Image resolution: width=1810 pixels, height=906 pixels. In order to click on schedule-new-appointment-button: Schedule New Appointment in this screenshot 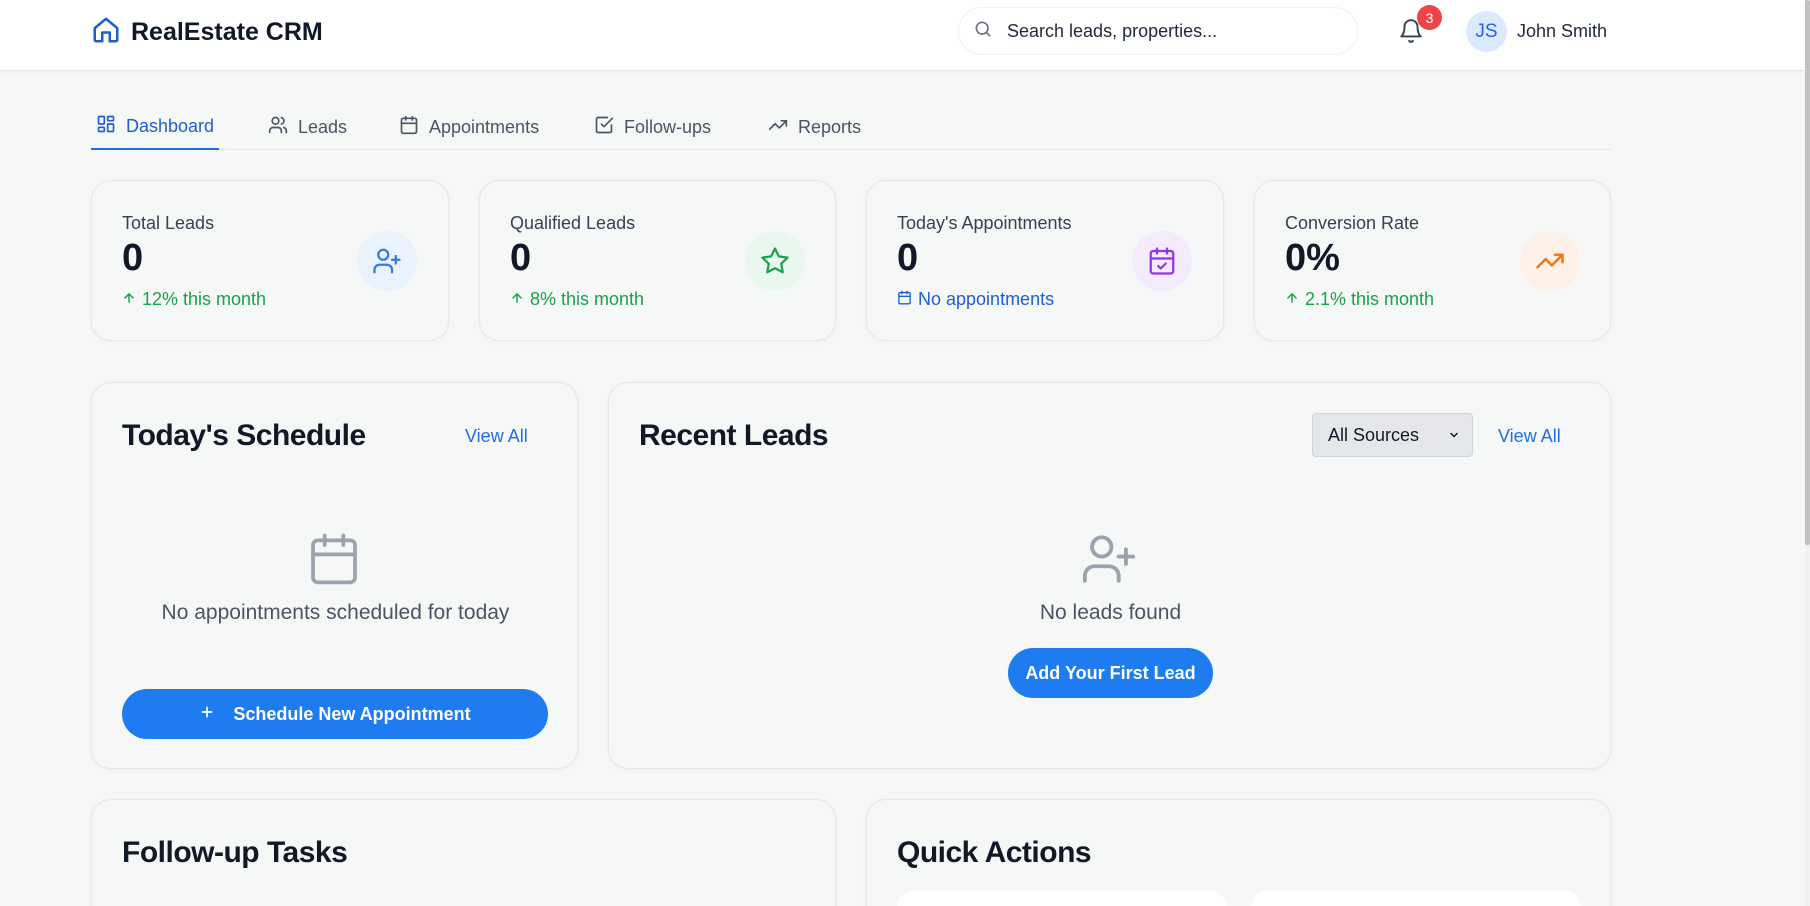, I will do `click(335, 714)`.